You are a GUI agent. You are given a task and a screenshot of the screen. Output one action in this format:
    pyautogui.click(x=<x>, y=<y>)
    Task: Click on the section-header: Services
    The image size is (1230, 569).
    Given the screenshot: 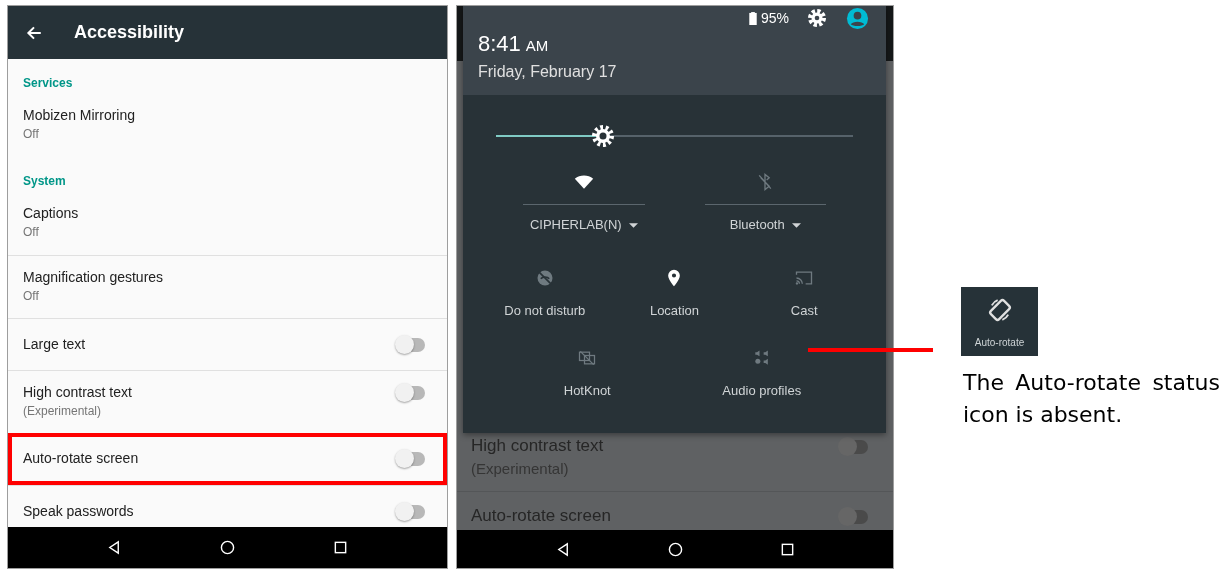 What is the action you would take?
    pyautogui.click(x=48, y=83)
    